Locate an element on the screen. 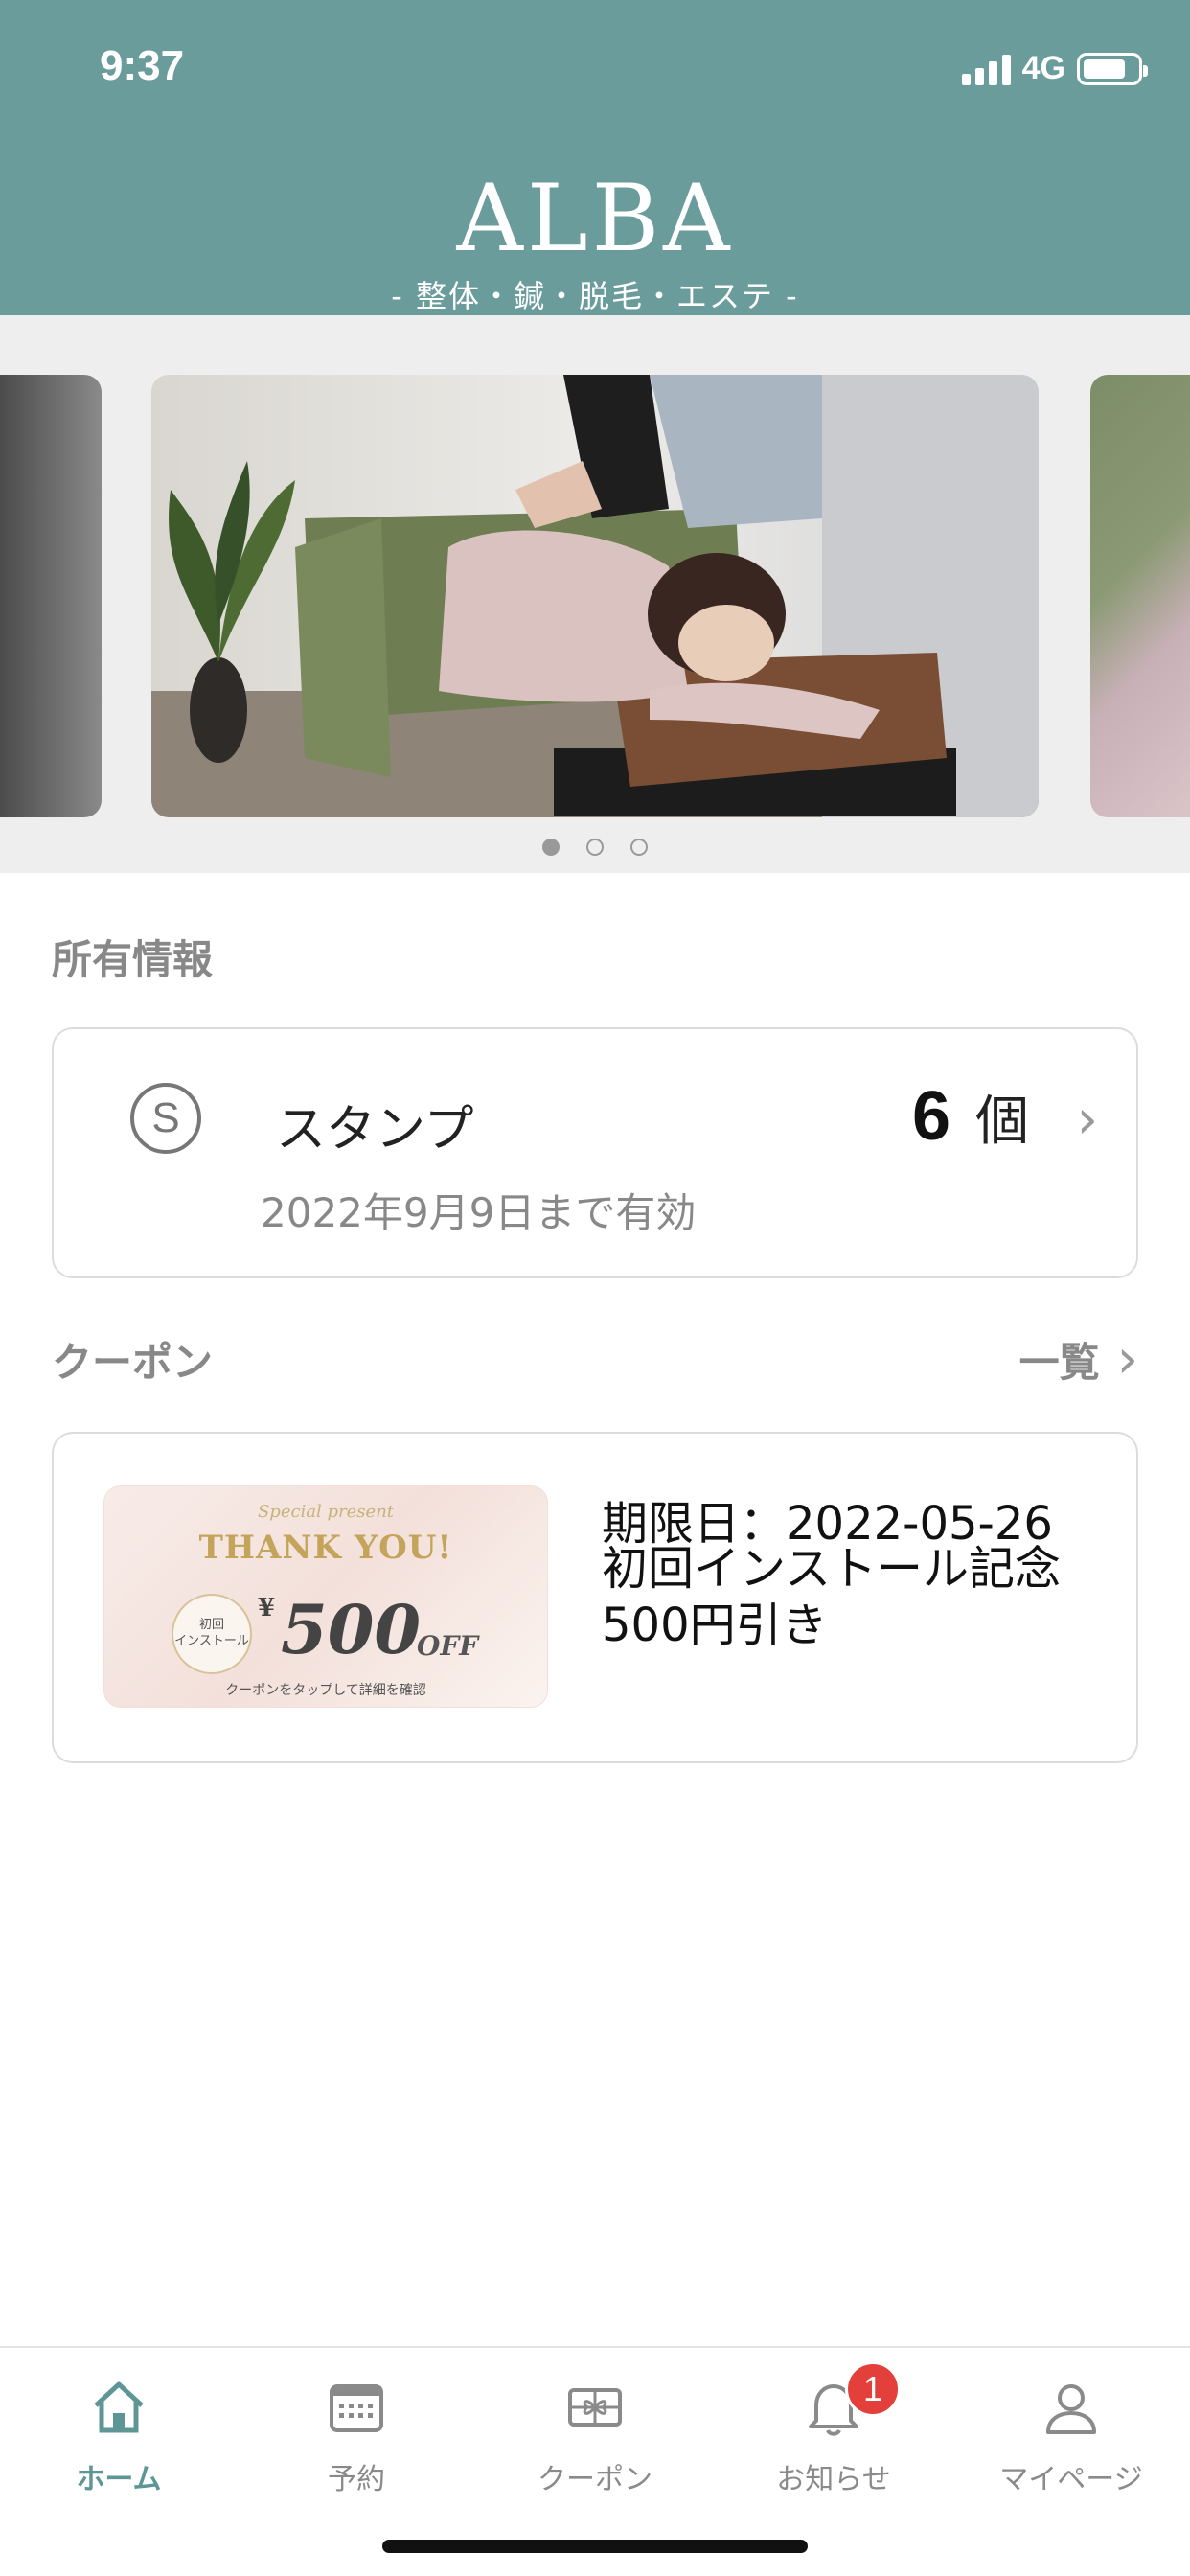 Image resolution: width=1190 pixels, height=2576 pixels. tab-label: 予約 is located at coordinates (357, 2479).